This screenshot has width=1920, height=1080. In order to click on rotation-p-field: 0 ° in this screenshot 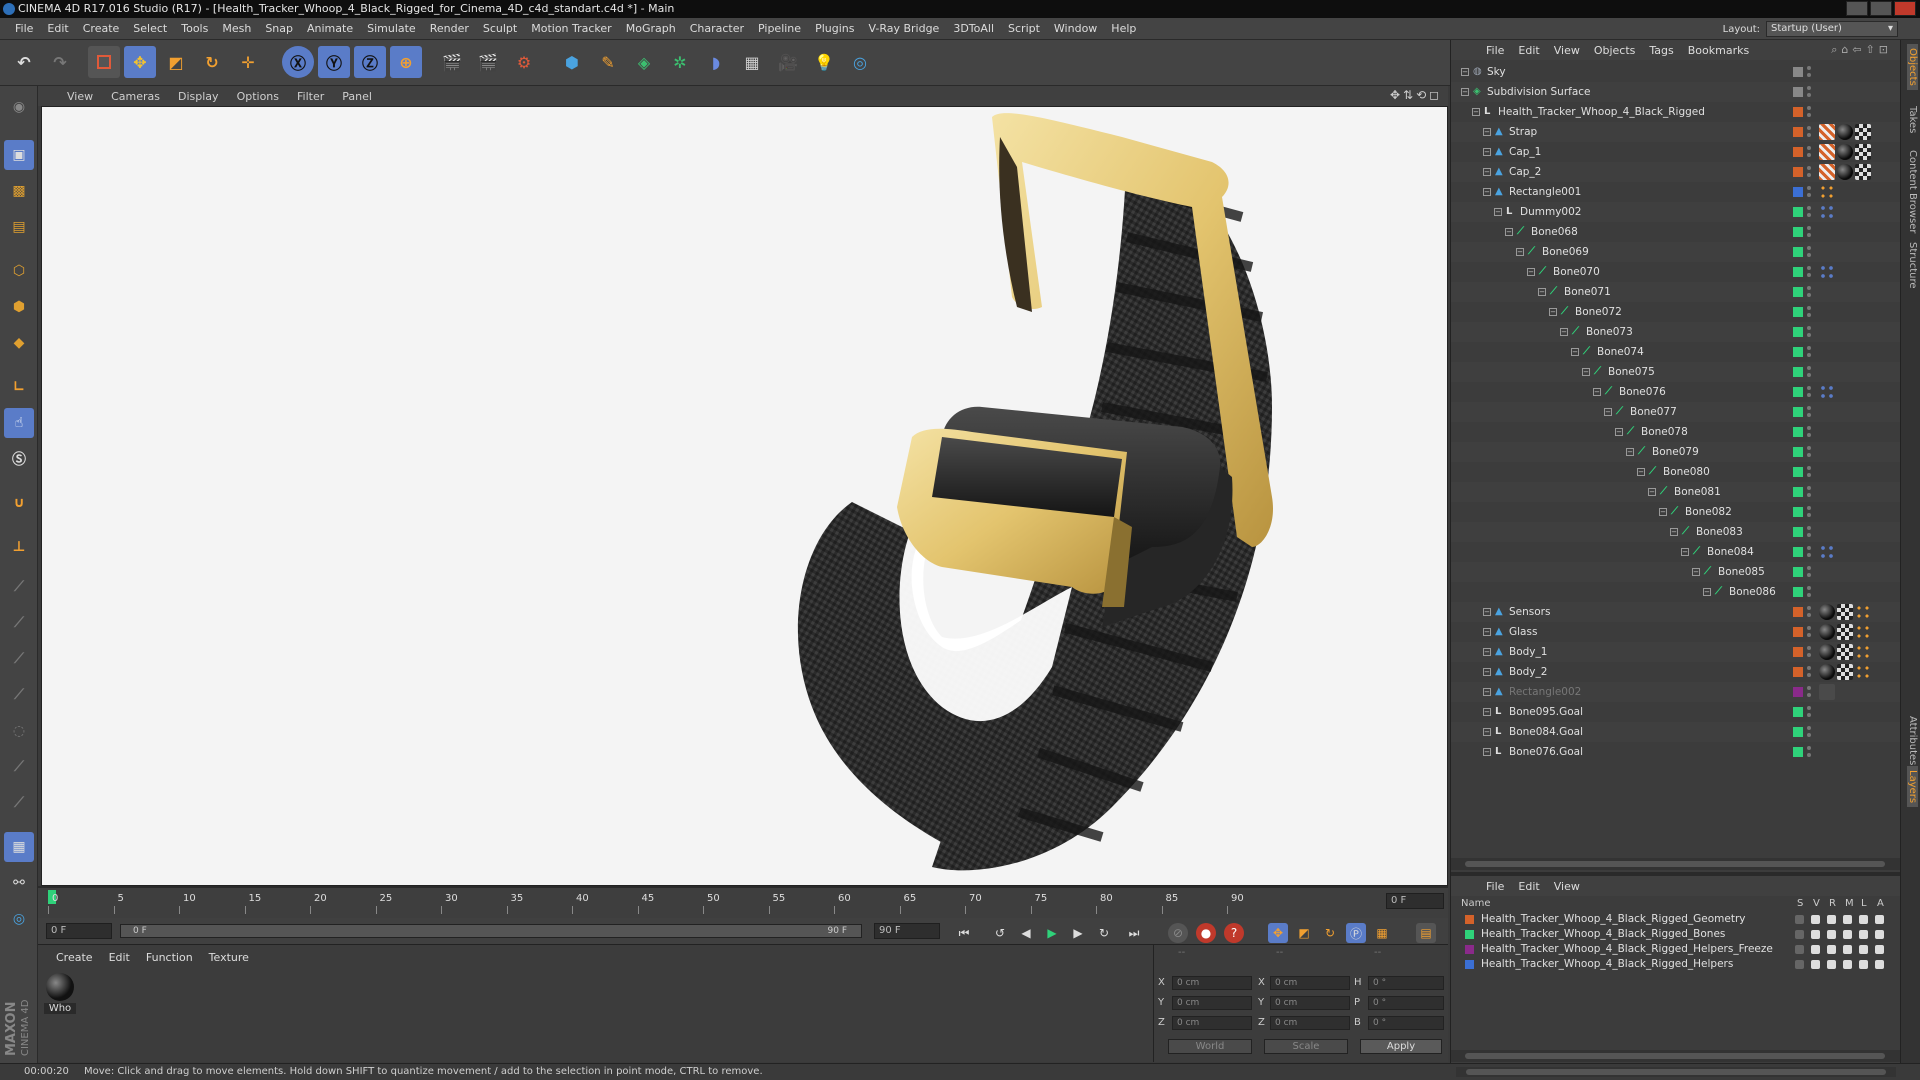, I will do `click(1406, 1003)`.